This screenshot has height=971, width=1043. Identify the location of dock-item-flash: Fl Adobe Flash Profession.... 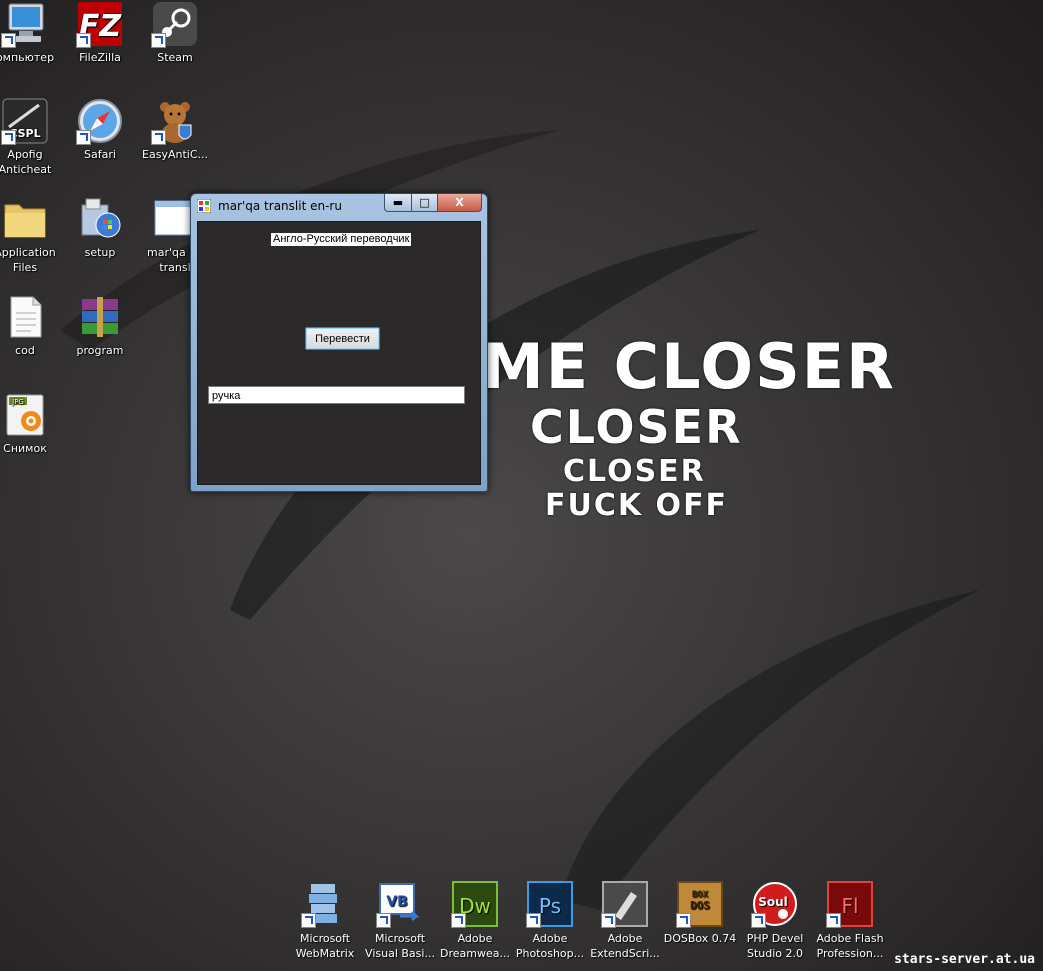
(850, 920).